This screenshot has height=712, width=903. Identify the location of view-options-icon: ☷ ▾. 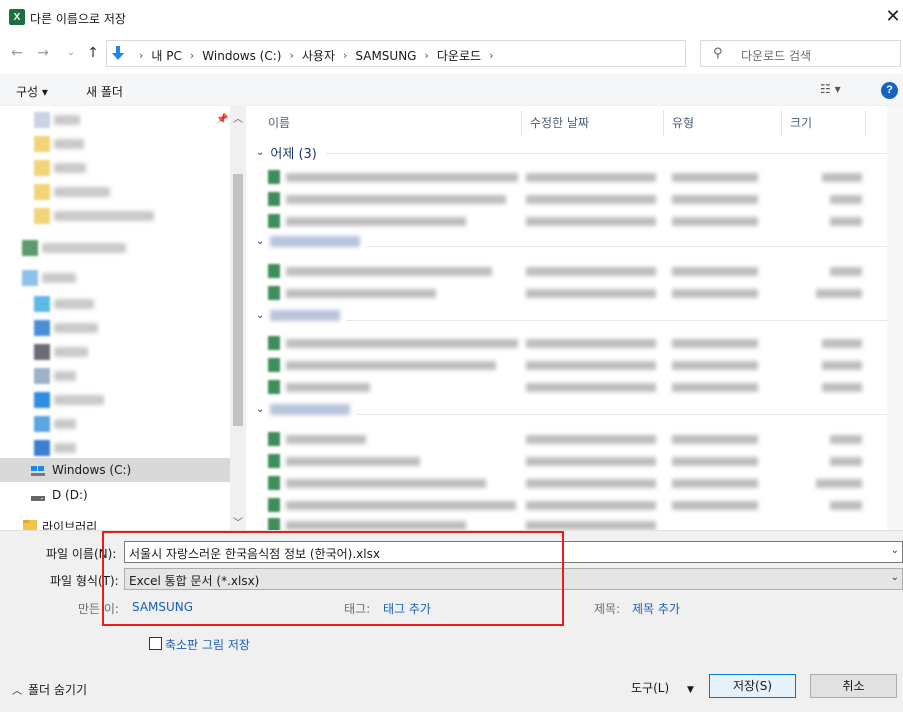
(830, 89).